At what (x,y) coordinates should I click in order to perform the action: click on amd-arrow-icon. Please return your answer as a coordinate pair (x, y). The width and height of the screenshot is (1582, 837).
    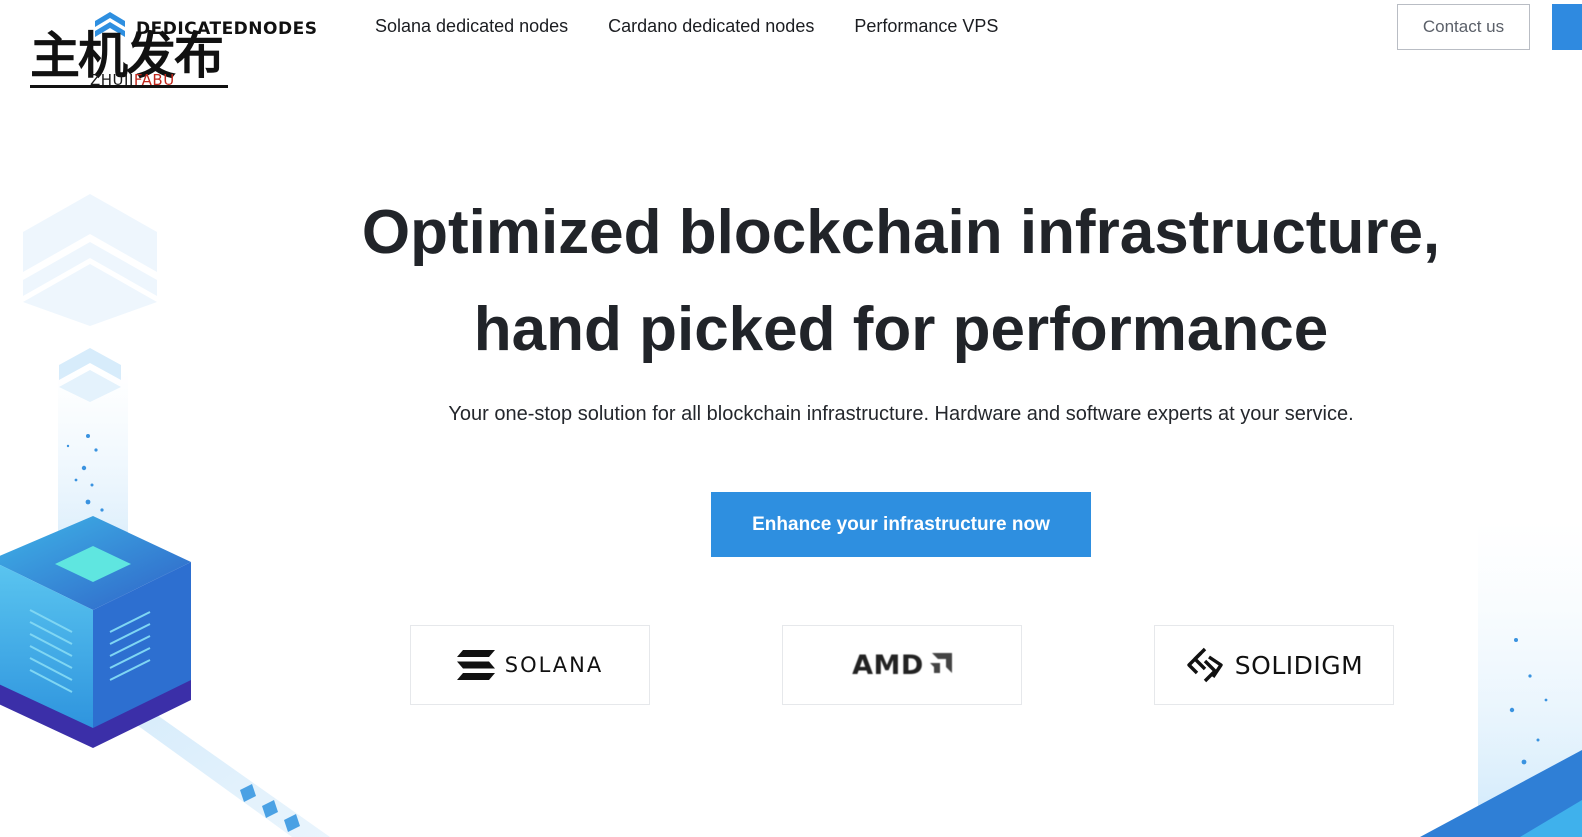
    Looking at the image, I should click on (940, 663).